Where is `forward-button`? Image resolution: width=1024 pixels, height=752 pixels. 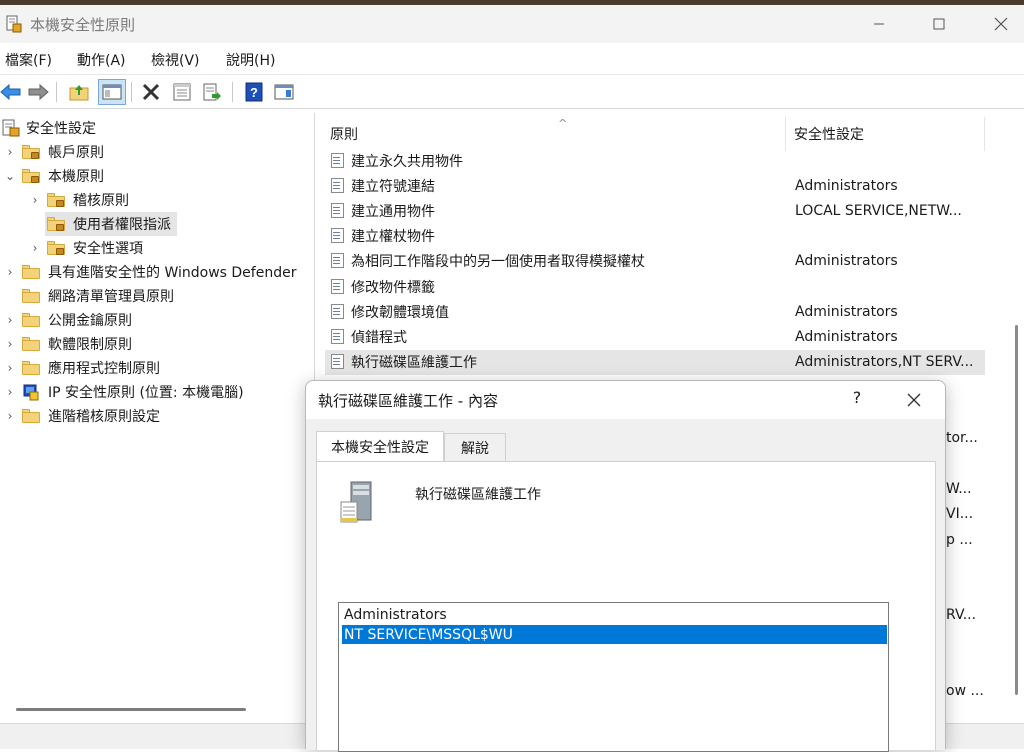
forward-button is located at coordinates (38, 92).